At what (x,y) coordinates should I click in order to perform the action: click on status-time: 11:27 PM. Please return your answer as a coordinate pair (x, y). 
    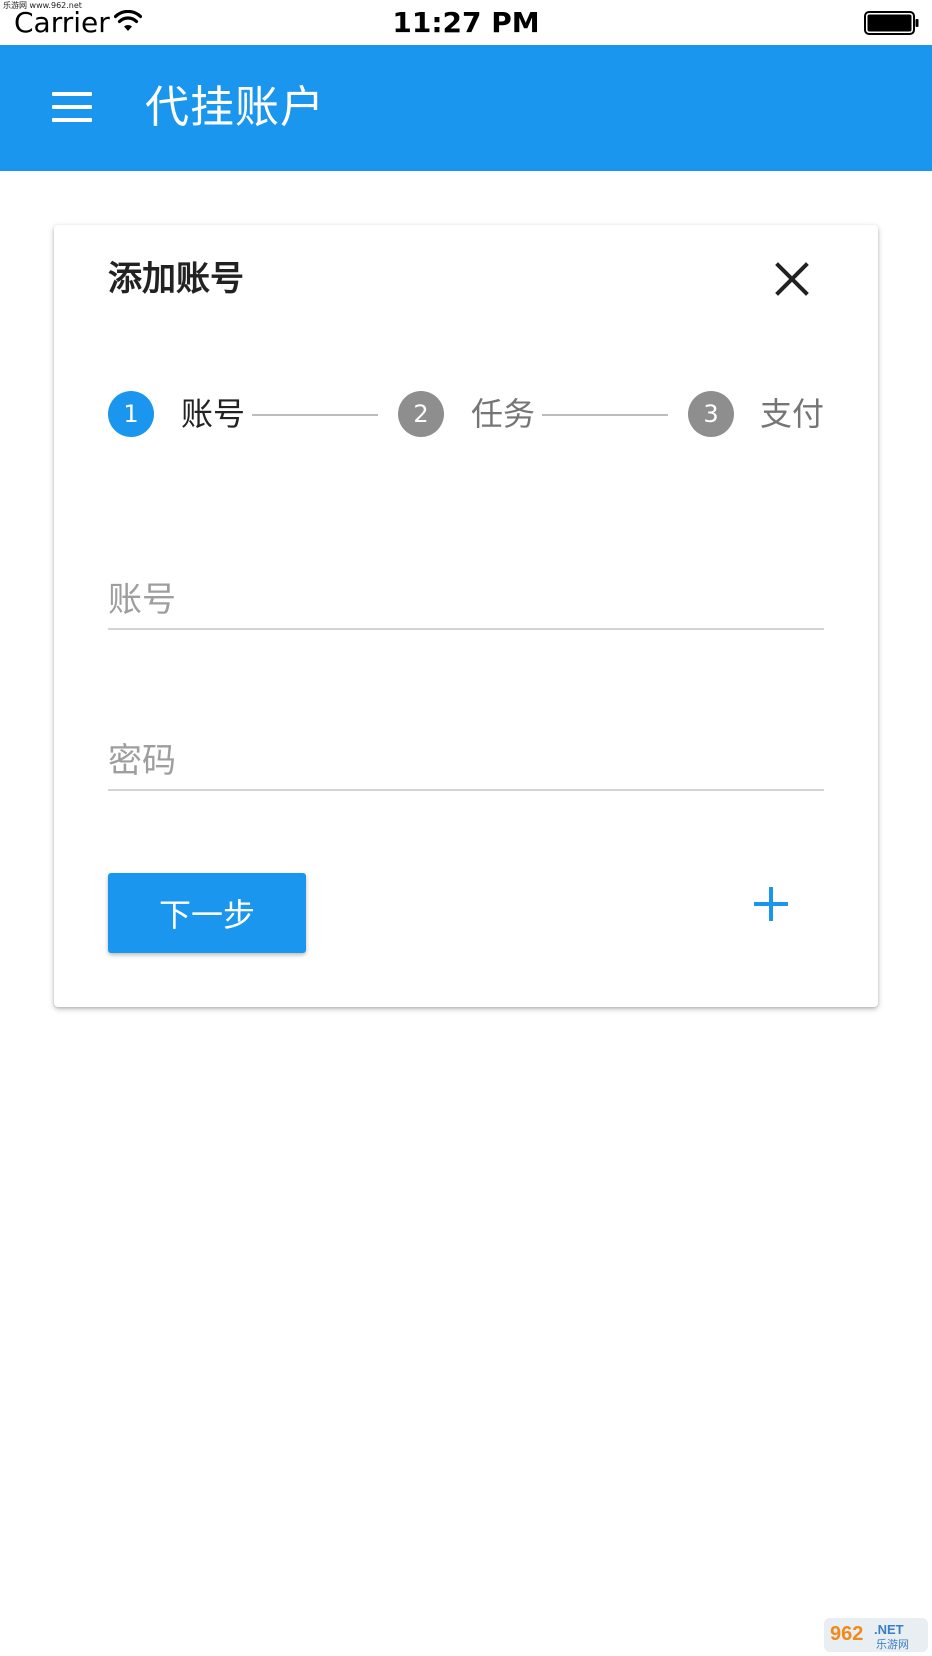
    Looking at the image, I should click on (466, 22).